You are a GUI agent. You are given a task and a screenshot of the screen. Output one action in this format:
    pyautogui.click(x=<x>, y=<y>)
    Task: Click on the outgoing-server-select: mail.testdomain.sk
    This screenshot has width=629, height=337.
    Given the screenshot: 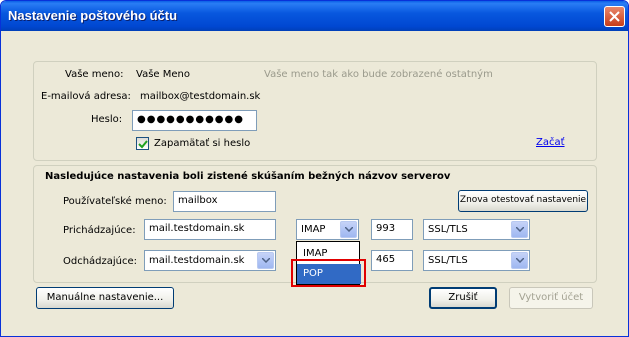 What is the action you would take?
    pyautogui.click(x=210, y=260)
    